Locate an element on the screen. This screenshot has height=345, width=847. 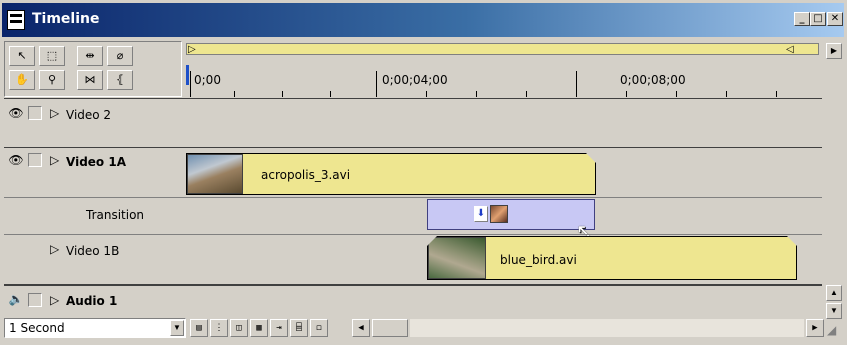
zoom-tool: ⚲ is located at coordinates (52, 80).